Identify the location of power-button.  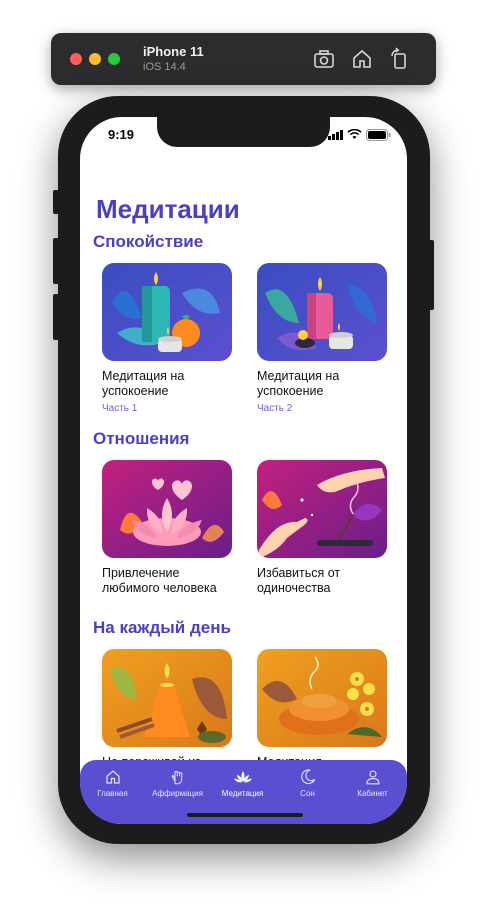
(431, 275).